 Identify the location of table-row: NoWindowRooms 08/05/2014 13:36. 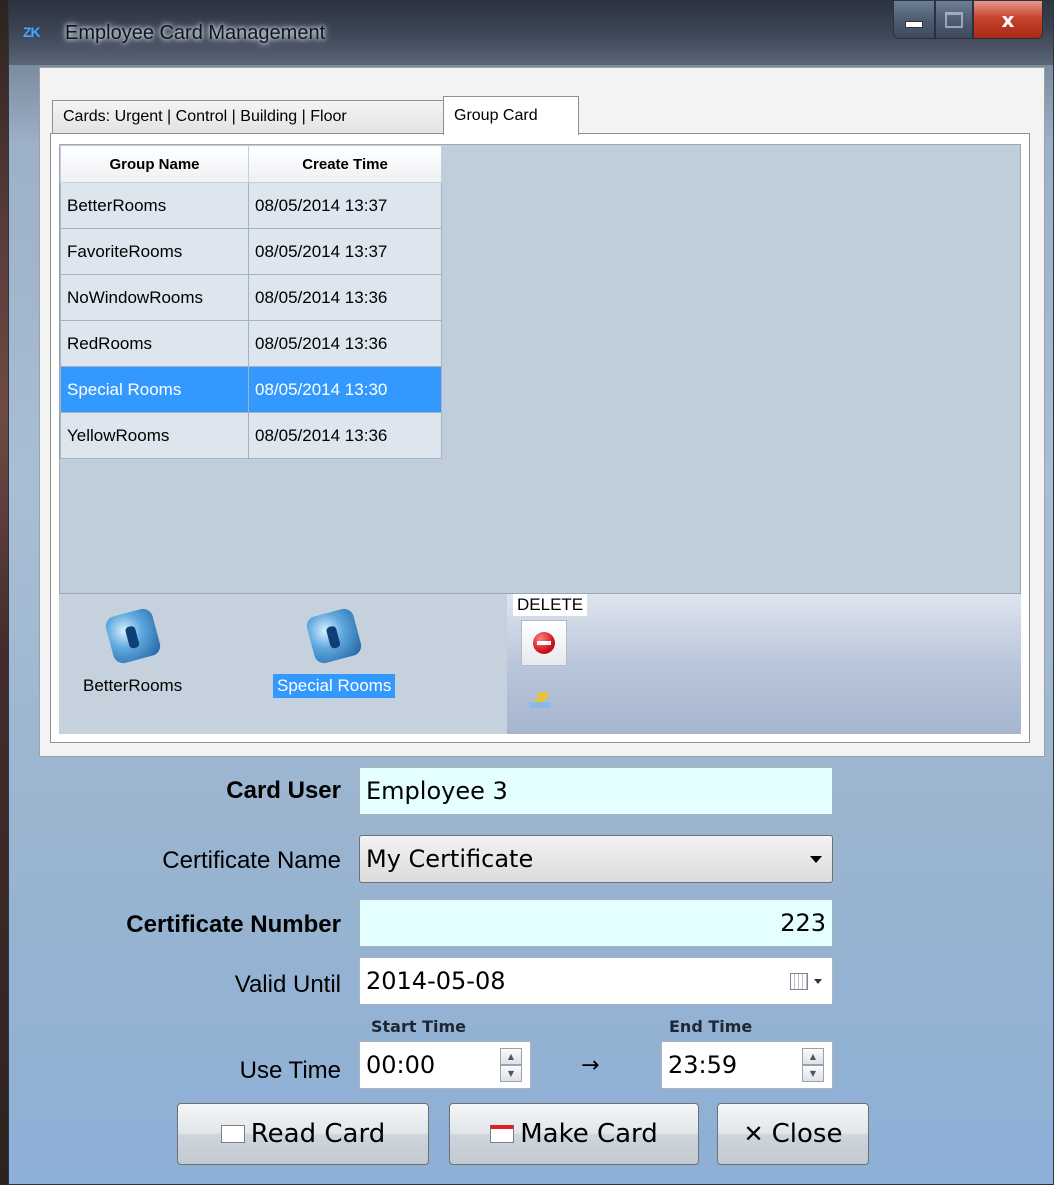
(251, 297).